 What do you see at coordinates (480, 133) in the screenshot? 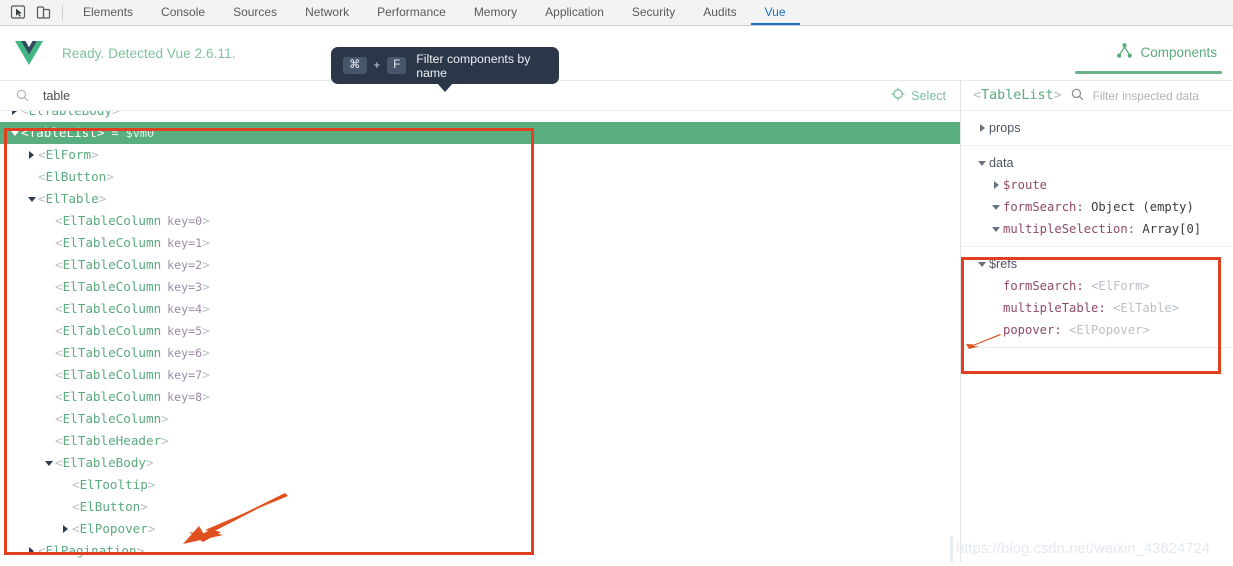
I see `tree-row: <TableList> = $vm0` at bounding box center [480, 133].